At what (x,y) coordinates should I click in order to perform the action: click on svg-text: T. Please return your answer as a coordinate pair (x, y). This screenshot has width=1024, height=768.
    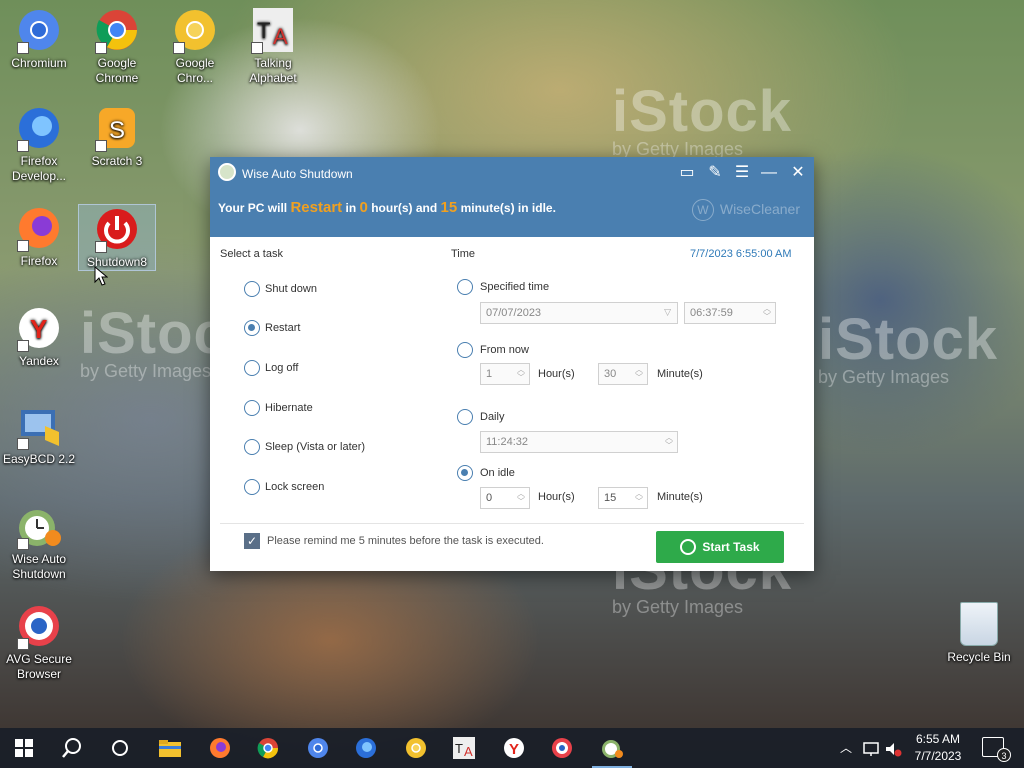
    Looking at the image, I should click on (263, 30).